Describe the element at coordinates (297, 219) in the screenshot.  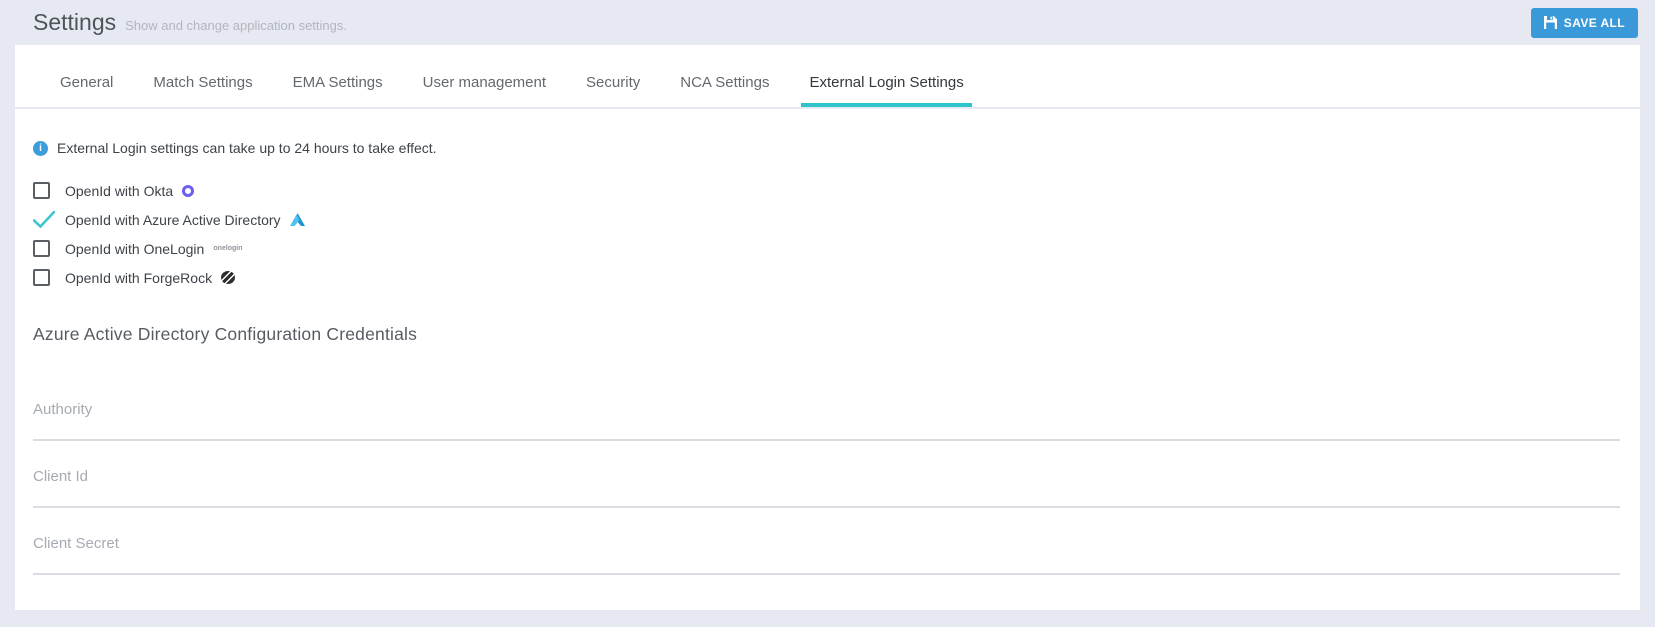
I see `azure-icon` at that location.